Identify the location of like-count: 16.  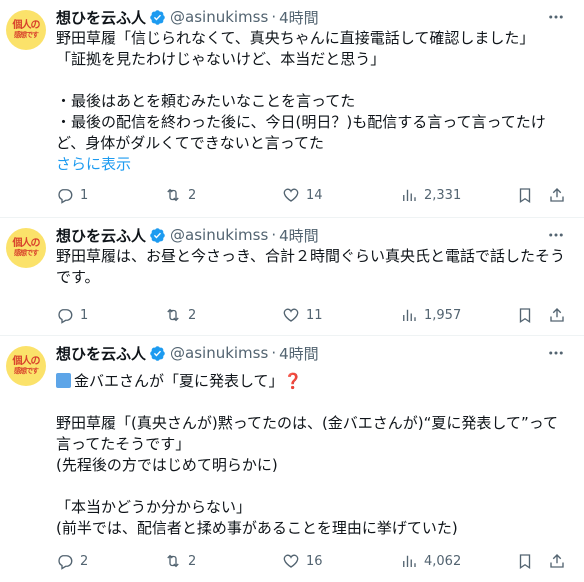
(314, 561).